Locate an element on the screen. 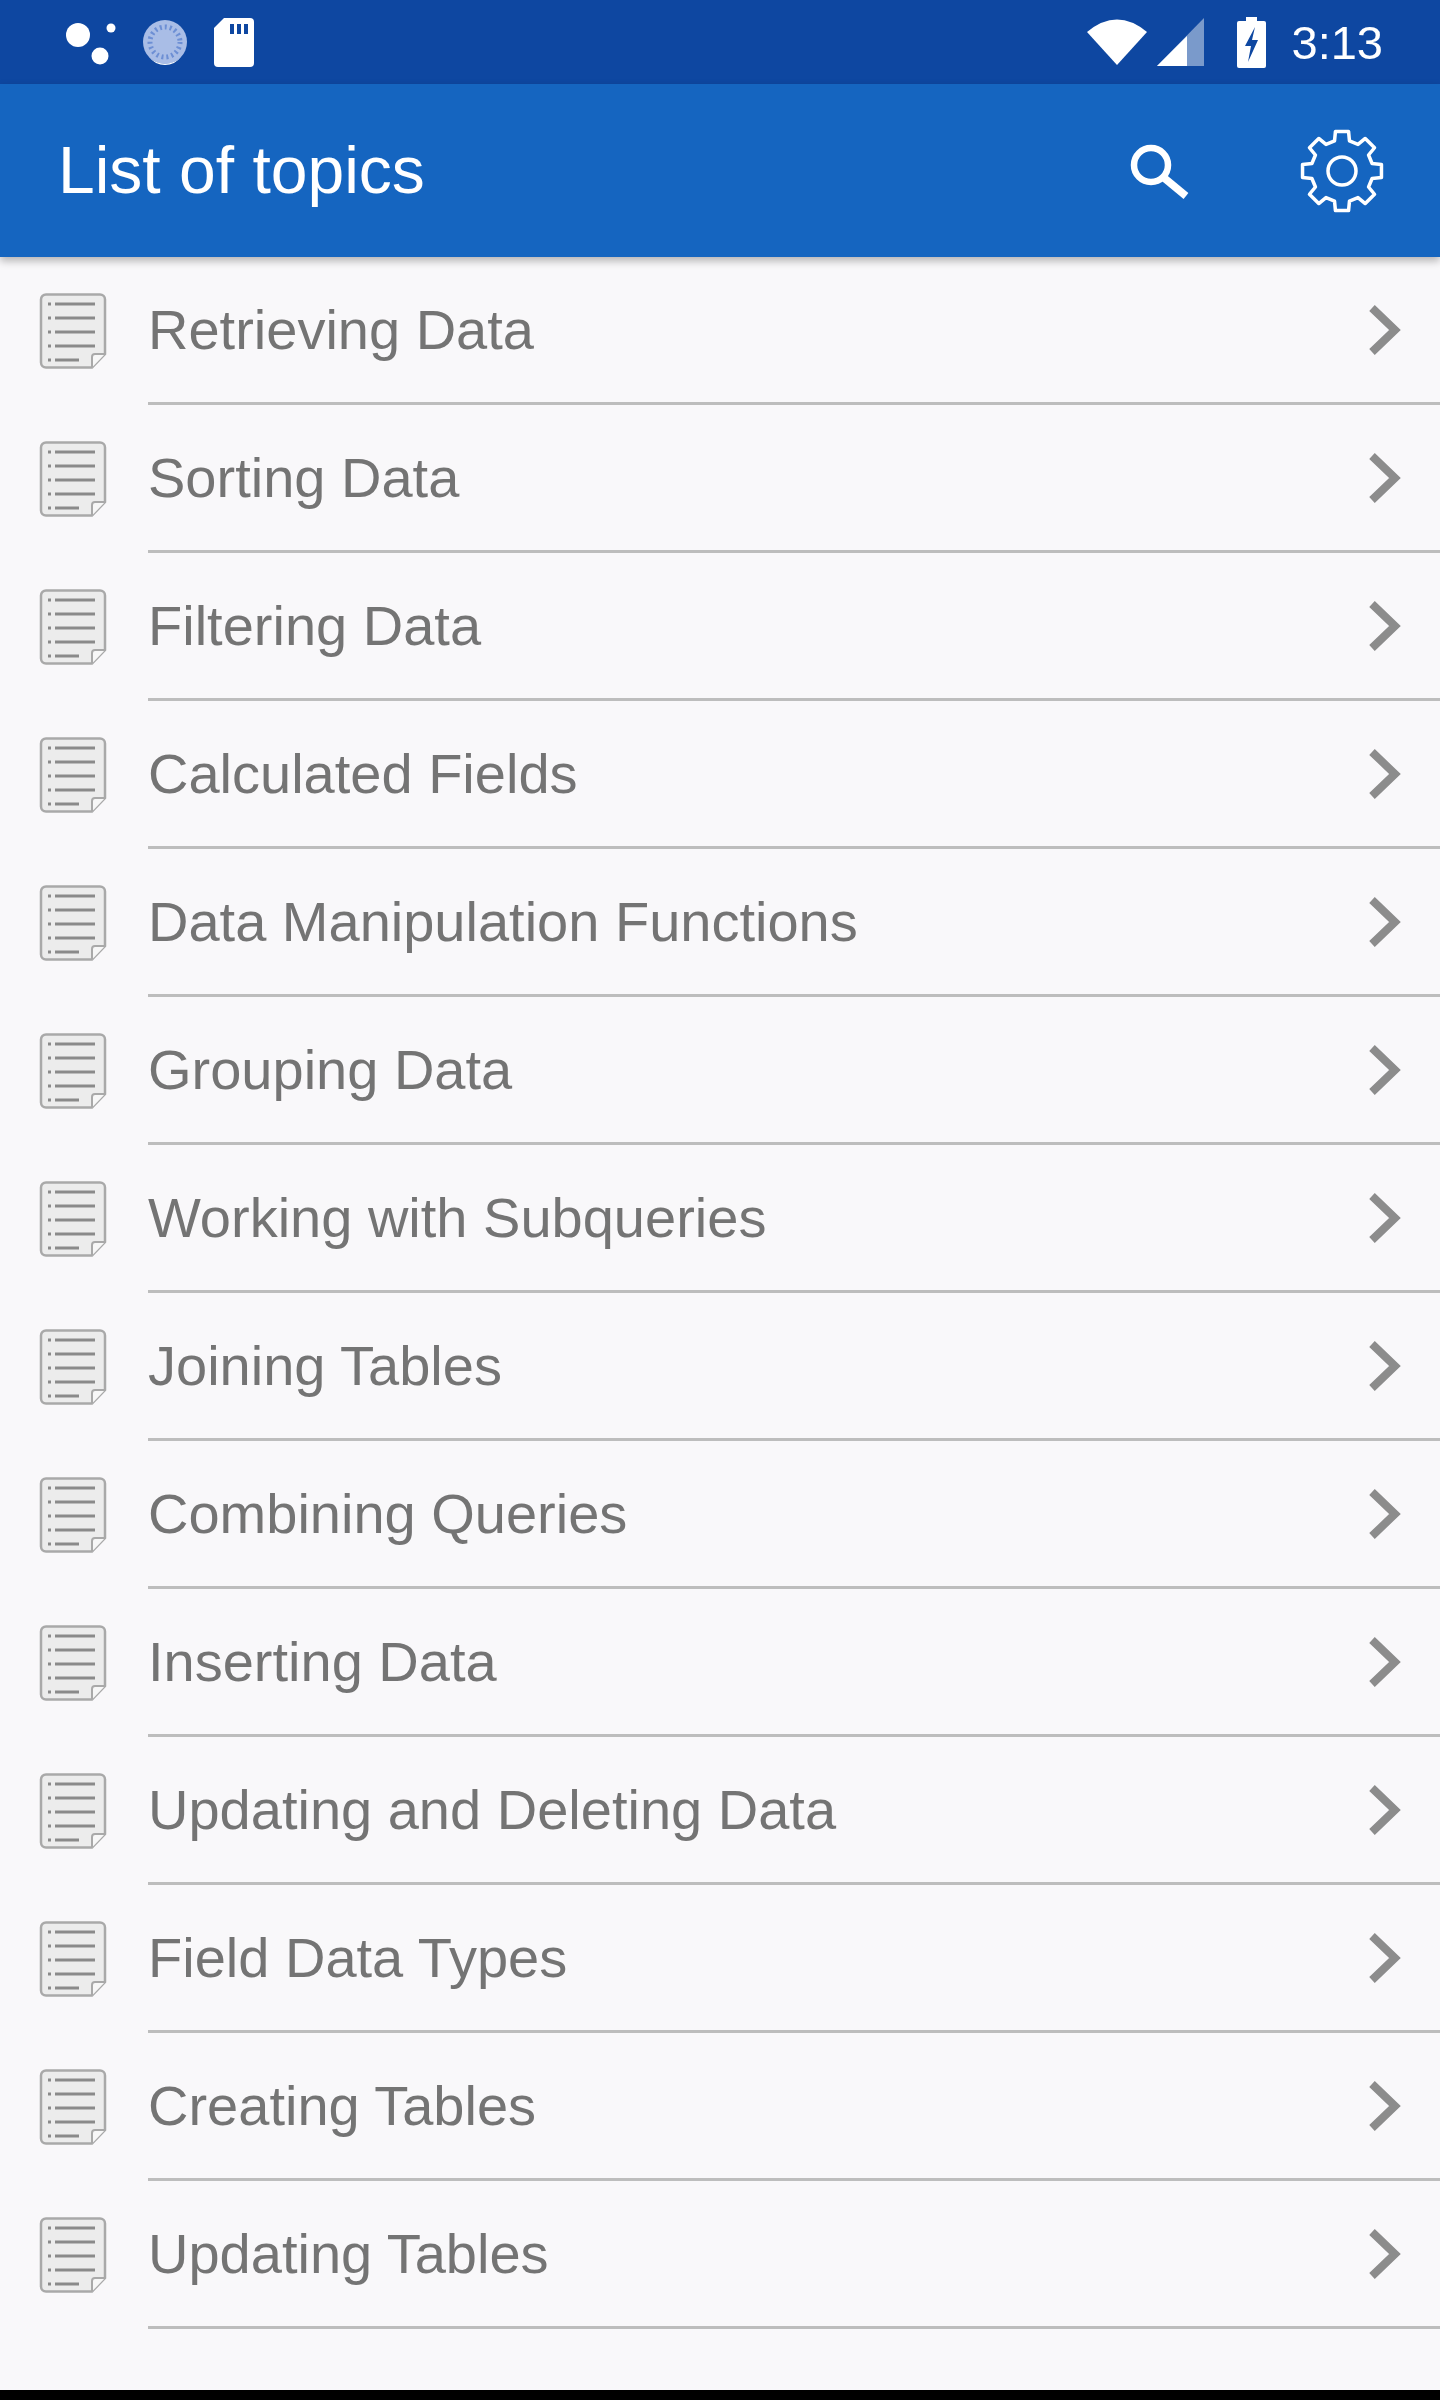 The height and width of the screenshot is (2400, 1440). sd-card-icon is located at coordinates (234, 42).